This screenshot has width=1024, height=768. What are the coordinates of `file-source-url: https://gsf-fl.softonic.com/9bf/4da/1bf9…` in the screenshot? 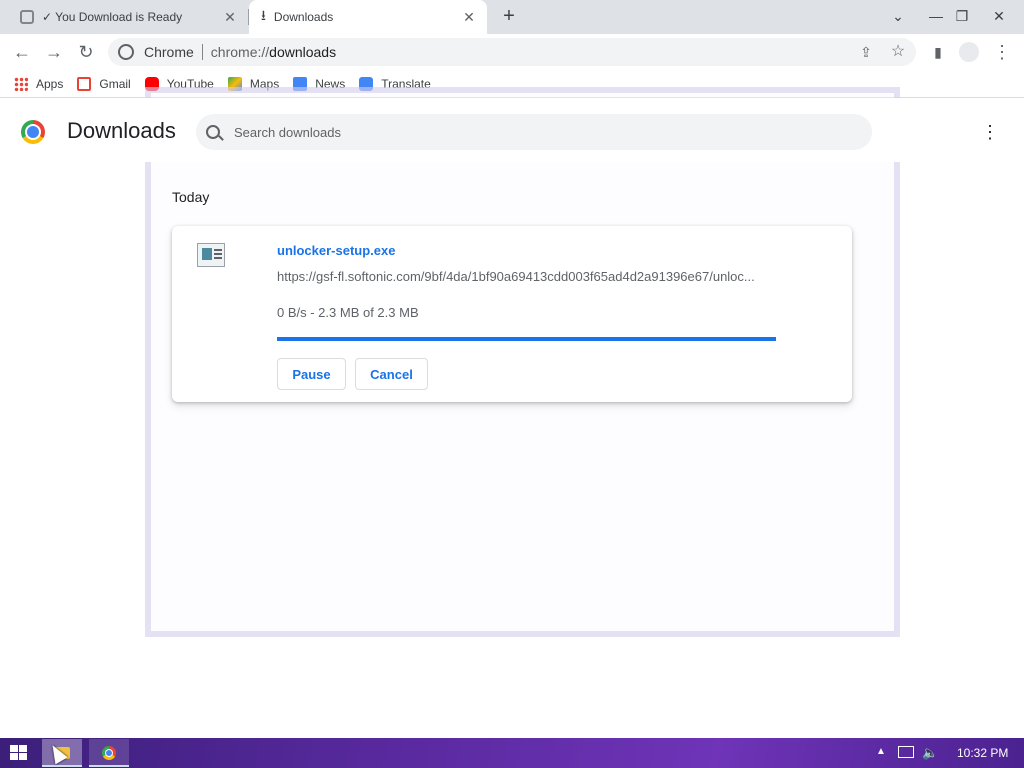 It's located at (527, 276).